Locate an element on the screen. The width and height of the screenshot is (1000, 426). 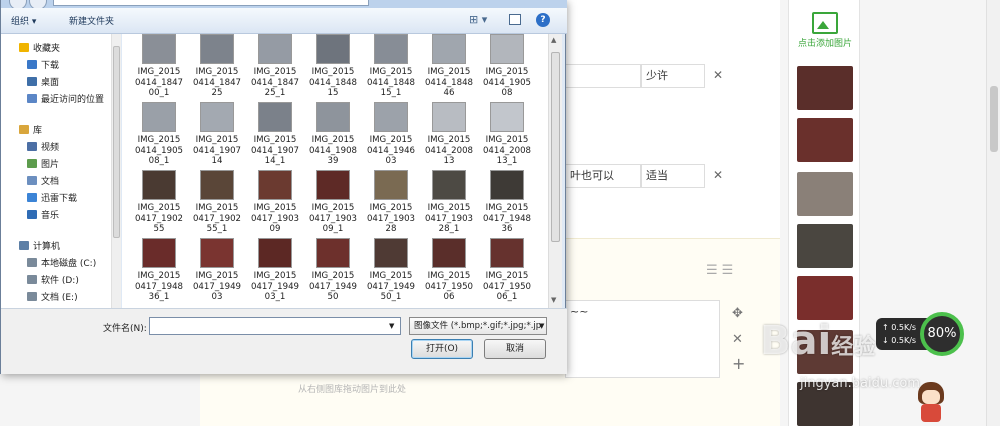
add-image-button: 点击添加图片 is located at coordinates (825, 28).